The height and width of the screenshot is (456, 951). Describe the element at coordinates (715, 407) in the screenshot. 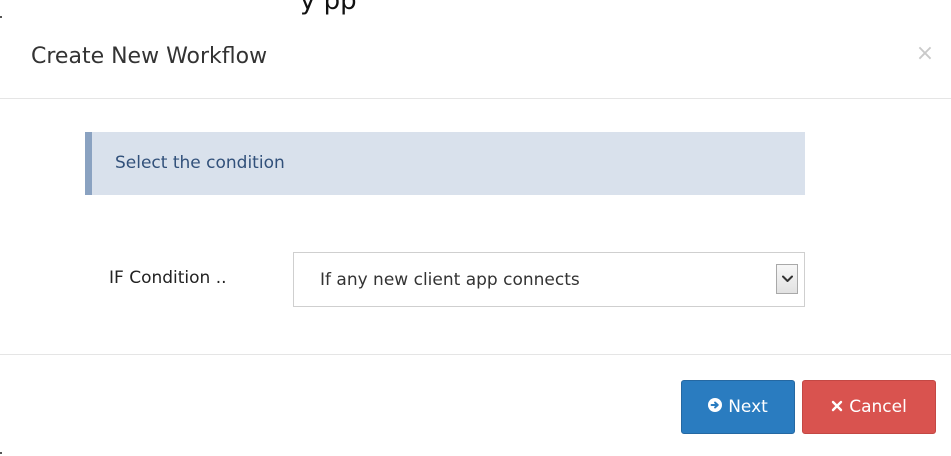

I see `arrow-right-icon` at that location.